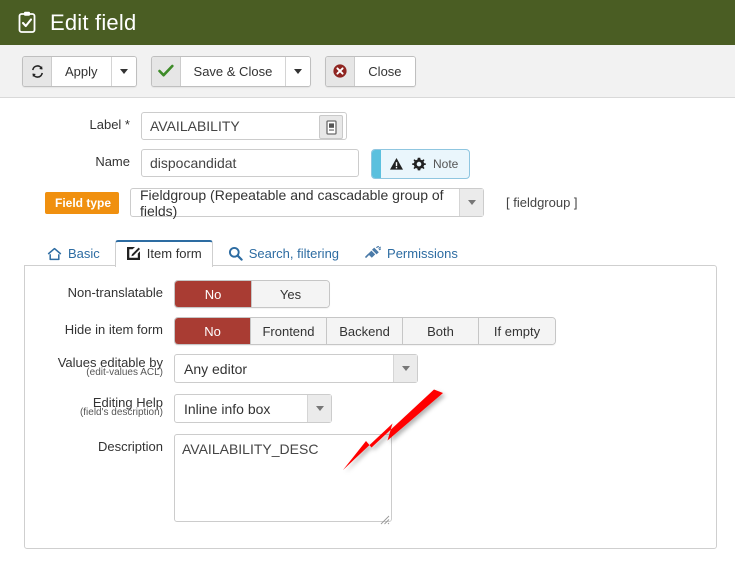 Image resolution: width=735 pixels, height=579 pixels. Describe the element at coordinates (441, 331) in the screenshot. I see `hide-option-both: Both` at that location.